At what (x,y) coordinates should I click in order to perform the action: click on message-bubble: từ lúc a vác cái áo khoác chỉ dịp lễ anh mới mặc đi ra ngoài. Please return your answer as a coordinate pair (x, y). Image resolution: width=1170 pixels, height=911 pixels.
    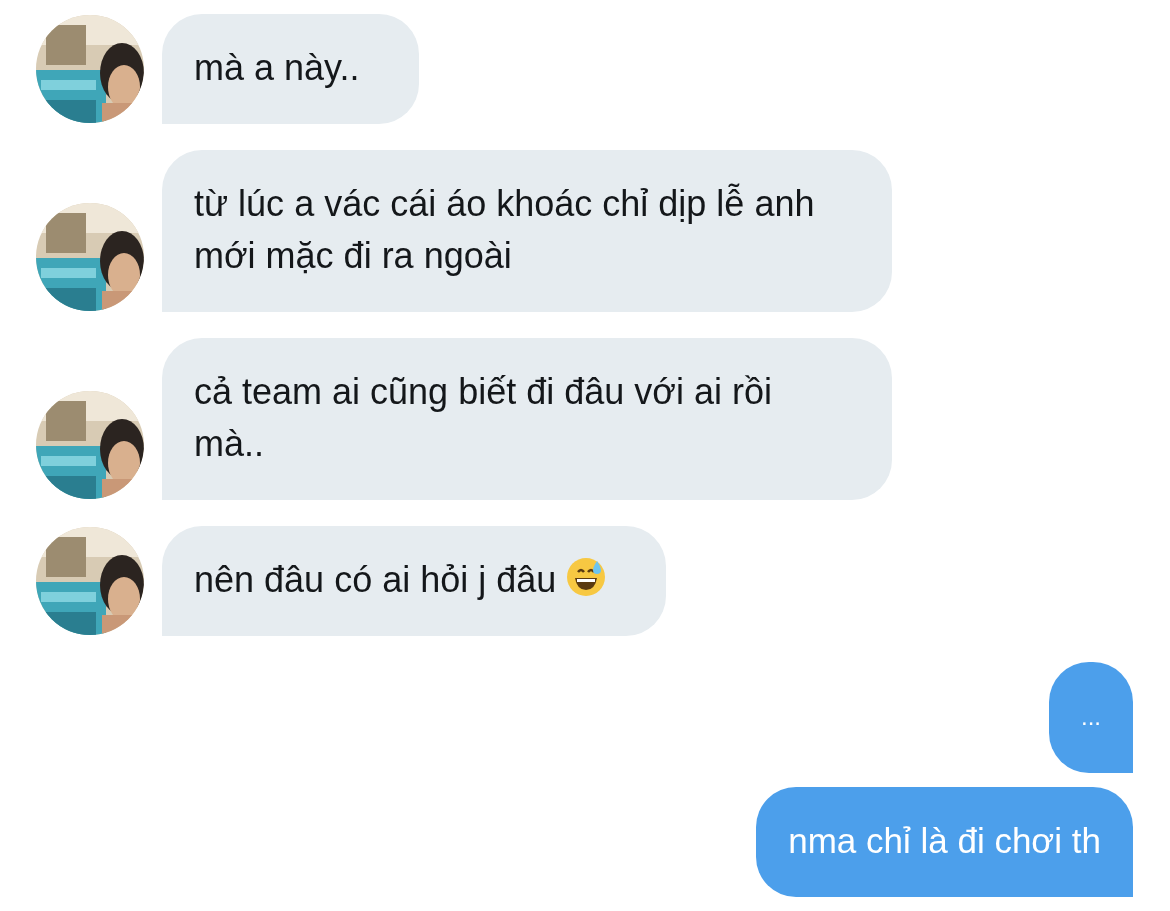
    Looking at the image, I should click on (527, 231).